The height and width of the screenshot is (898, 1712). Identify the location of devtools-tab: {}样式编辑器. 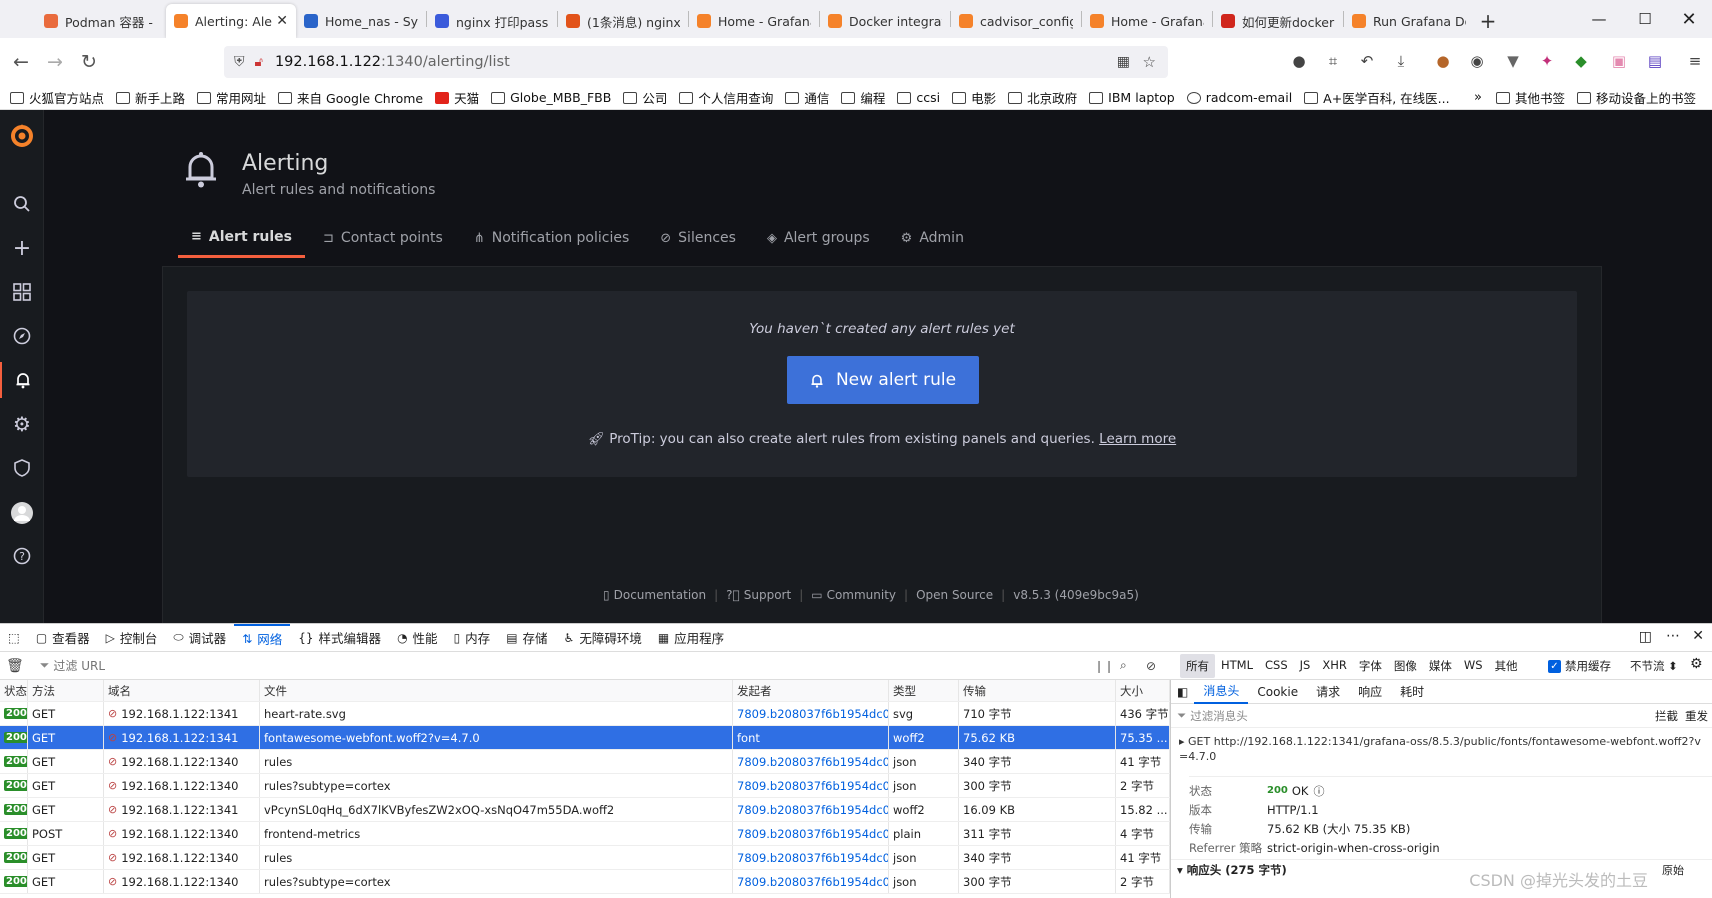
(339, 638).